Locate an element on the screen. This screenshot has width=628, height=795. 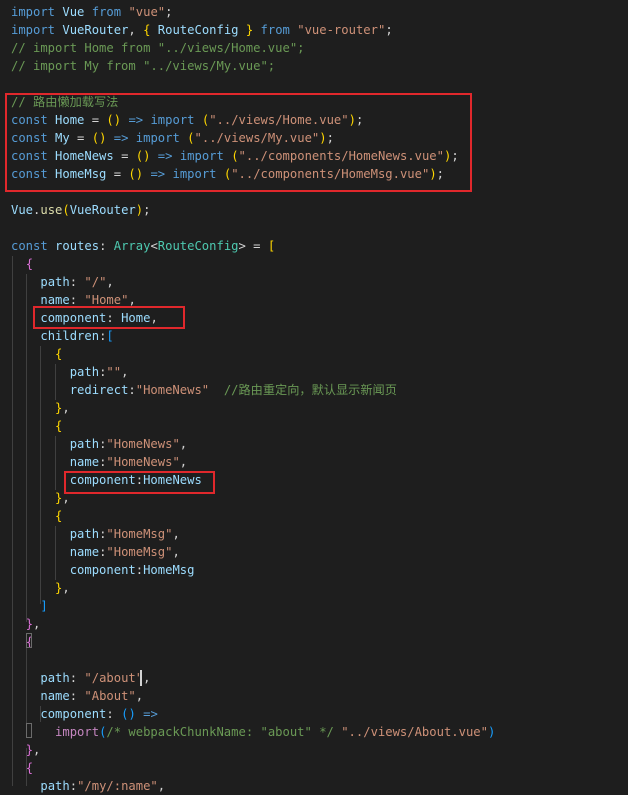
code-line: name:"HomeMsg", is located at coordinates (95, 552).